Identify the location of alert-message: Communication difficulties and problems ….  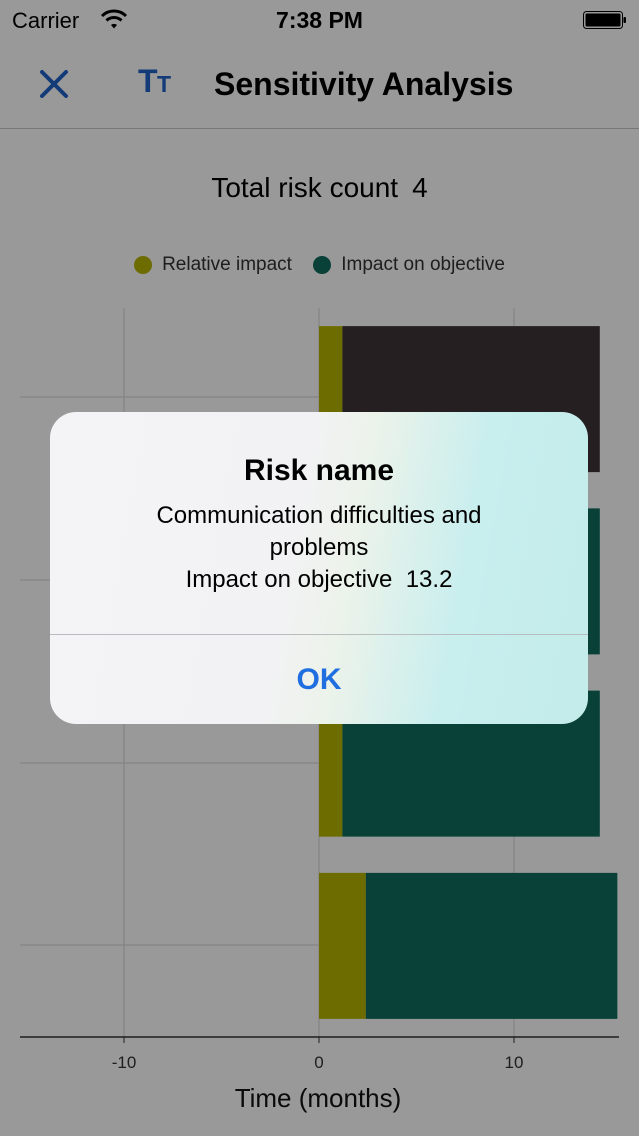
(319, 548).